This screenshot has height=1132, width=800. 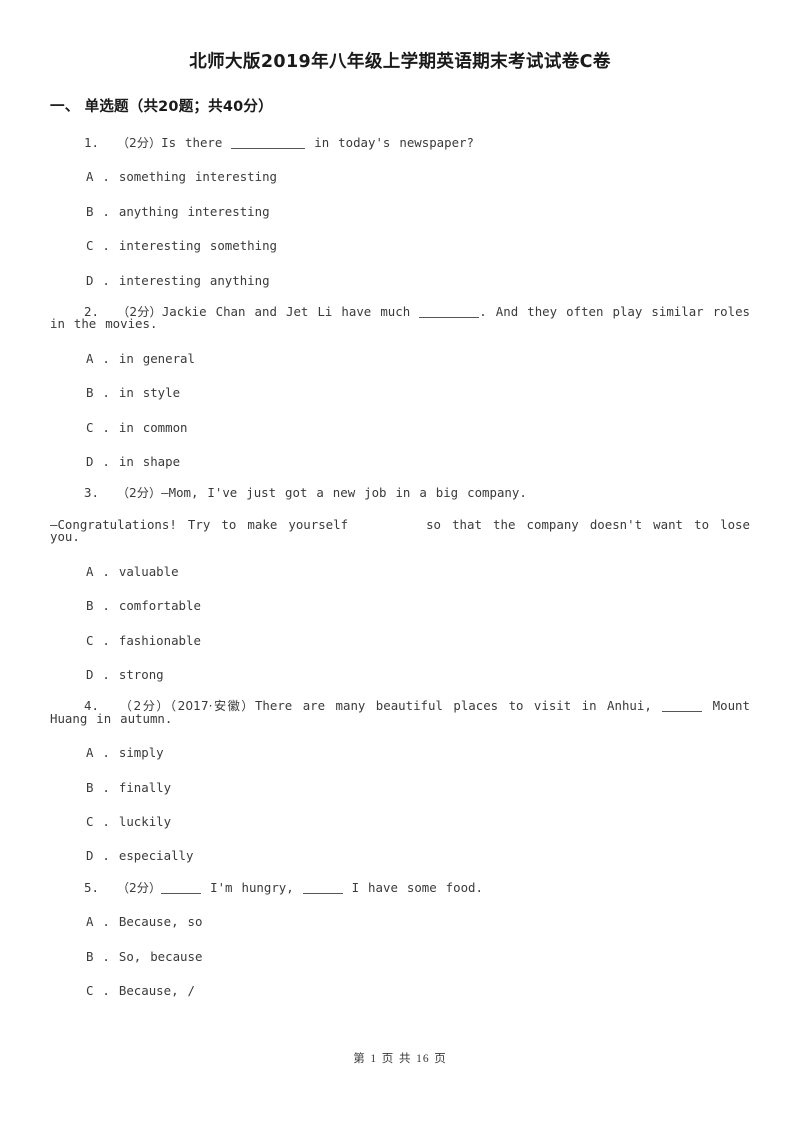 What do you see at coordinates (159, 606) in the screenshot?
I see `option-text: comfortable` at bounding box center [159, 606].